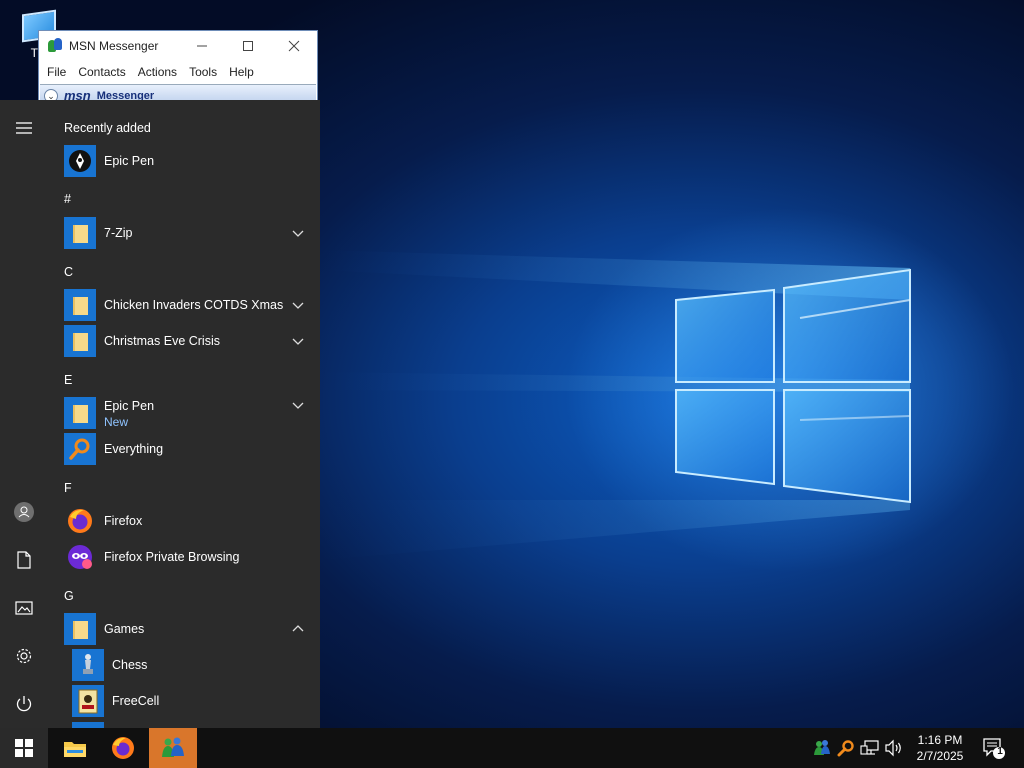  I want to click on recently-added-heading: Recently added, so click(107, 128).